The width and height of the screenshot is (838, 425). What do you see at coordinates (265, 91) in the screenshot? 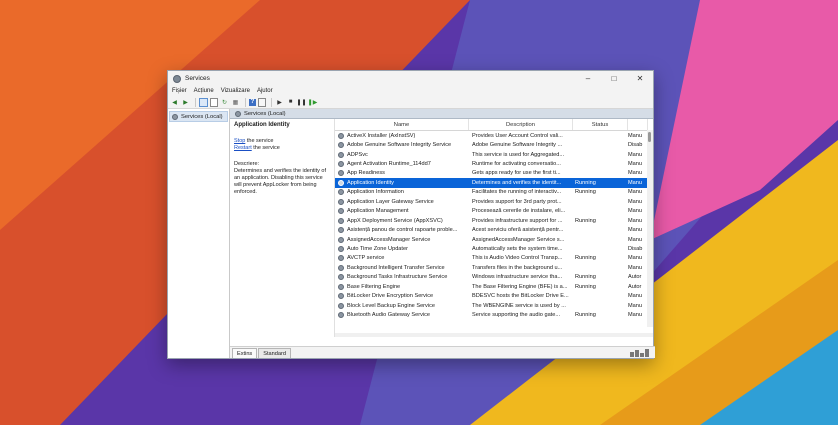
I see `menu-help: Ajutor` at bounding box center [265, 91].